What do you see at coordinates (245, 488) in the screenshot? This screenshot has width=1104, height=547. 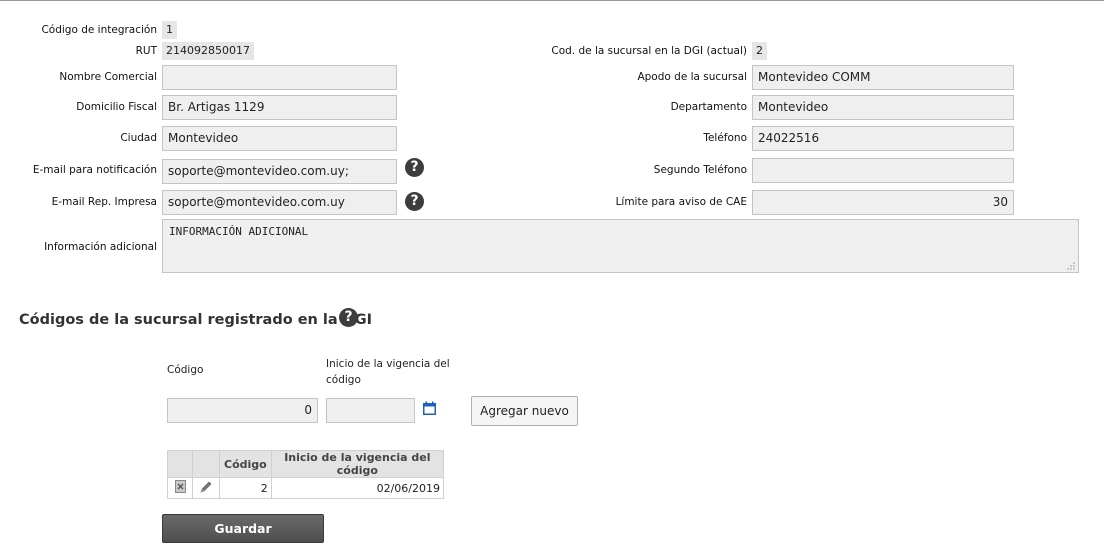 I see `row-codigo-cell: 2` at bounding box center [245, 488].